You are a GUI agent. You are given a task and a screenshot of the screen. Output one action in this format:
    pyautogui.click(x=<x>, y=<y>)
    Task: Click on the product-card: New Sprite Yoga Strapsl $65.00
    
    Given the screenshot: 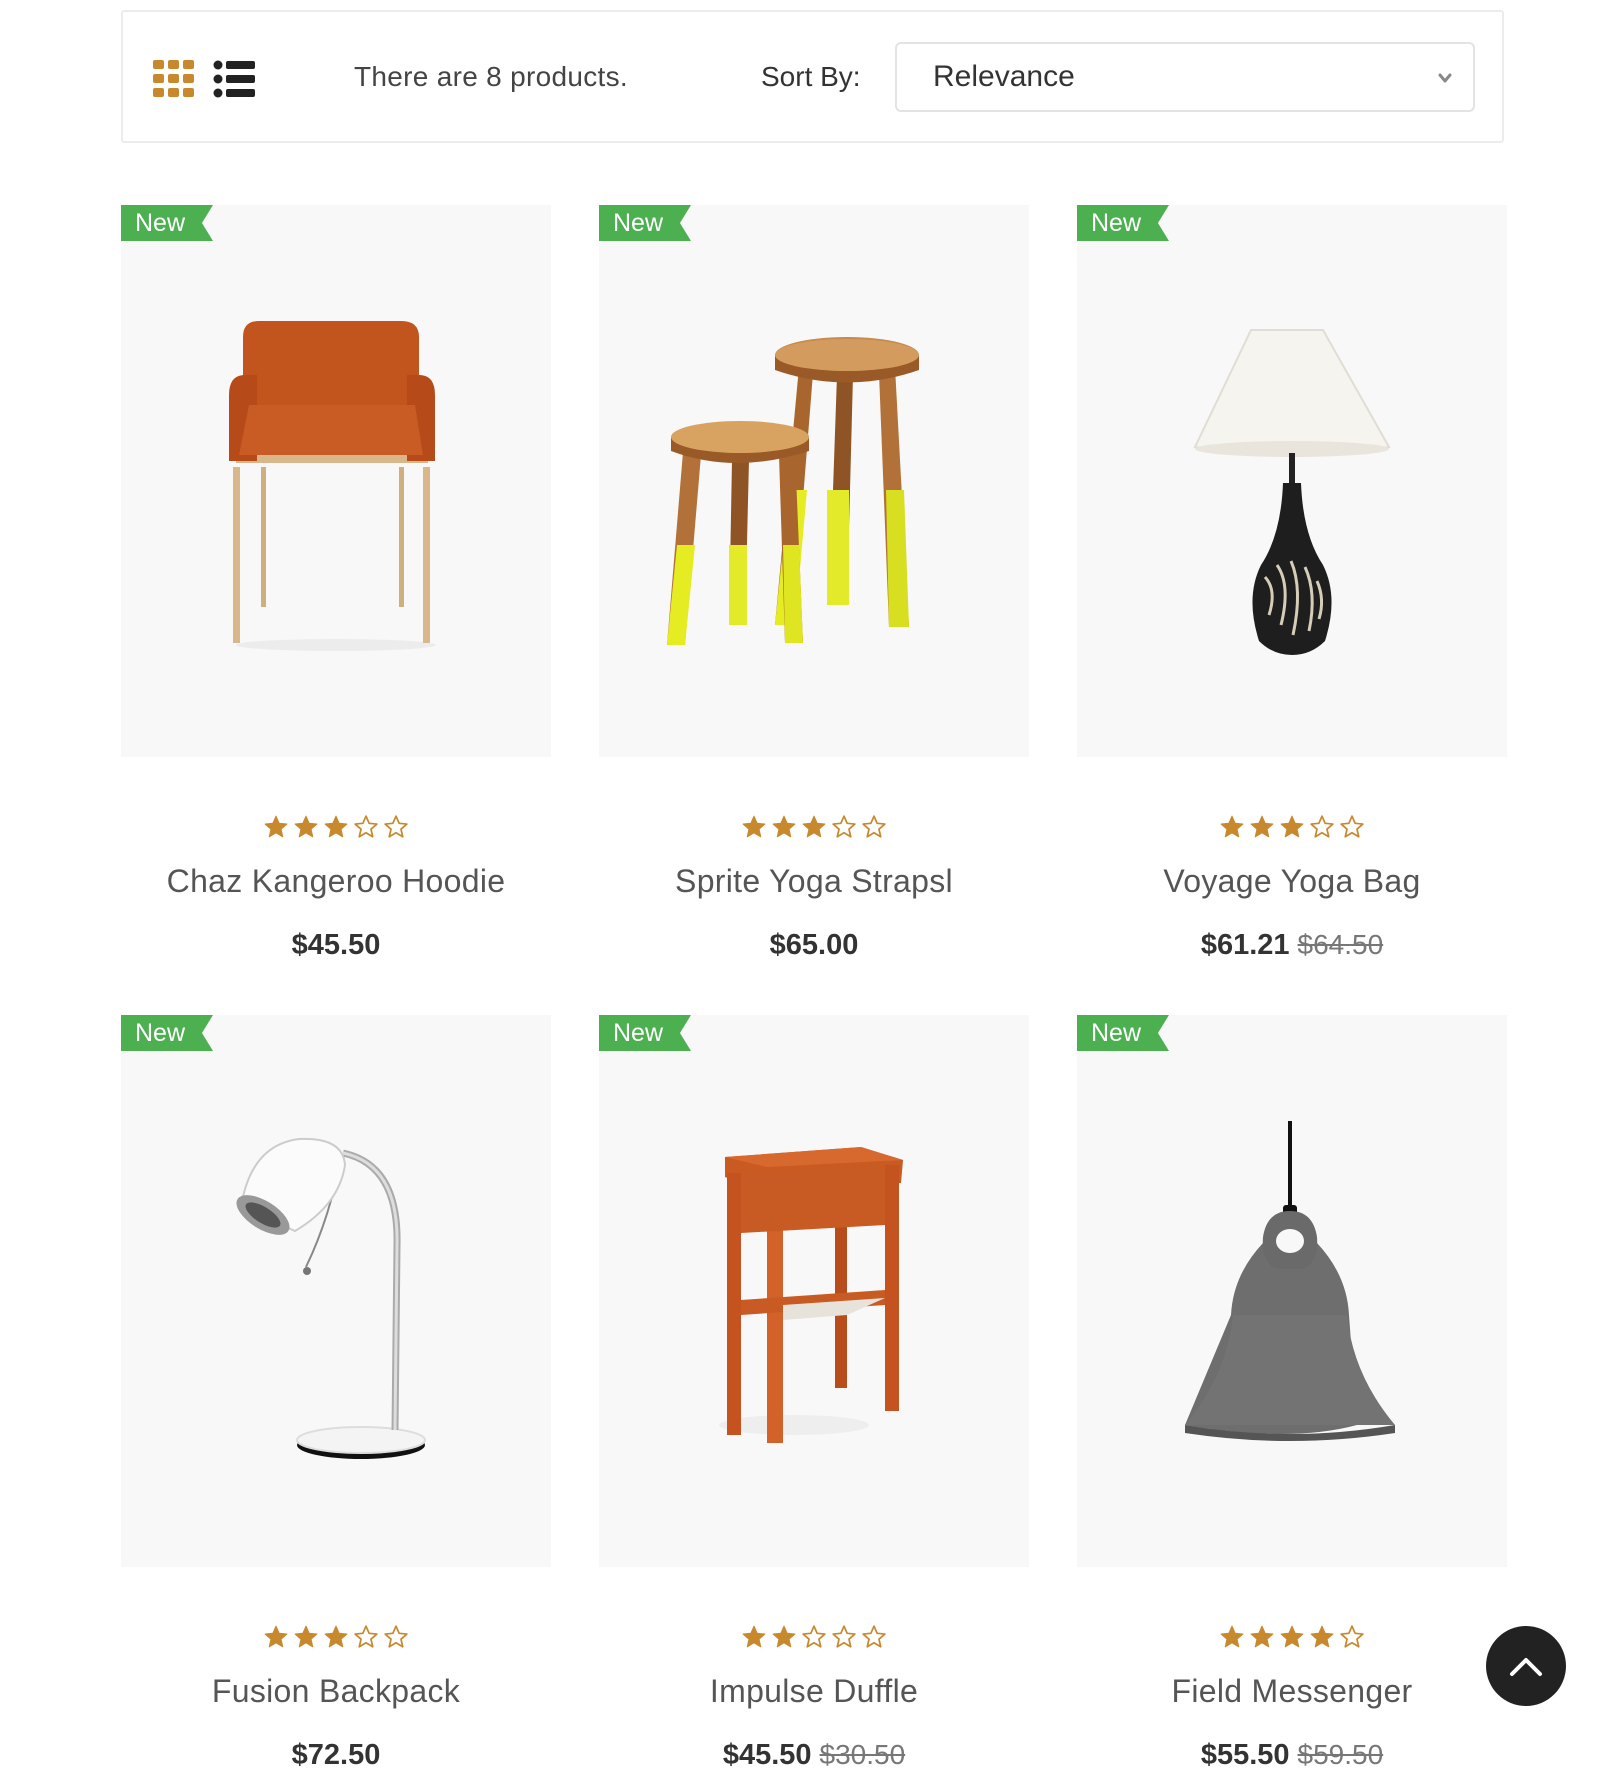 What is the action you would take?
    pyautogui.click(x=814, y=583)
    